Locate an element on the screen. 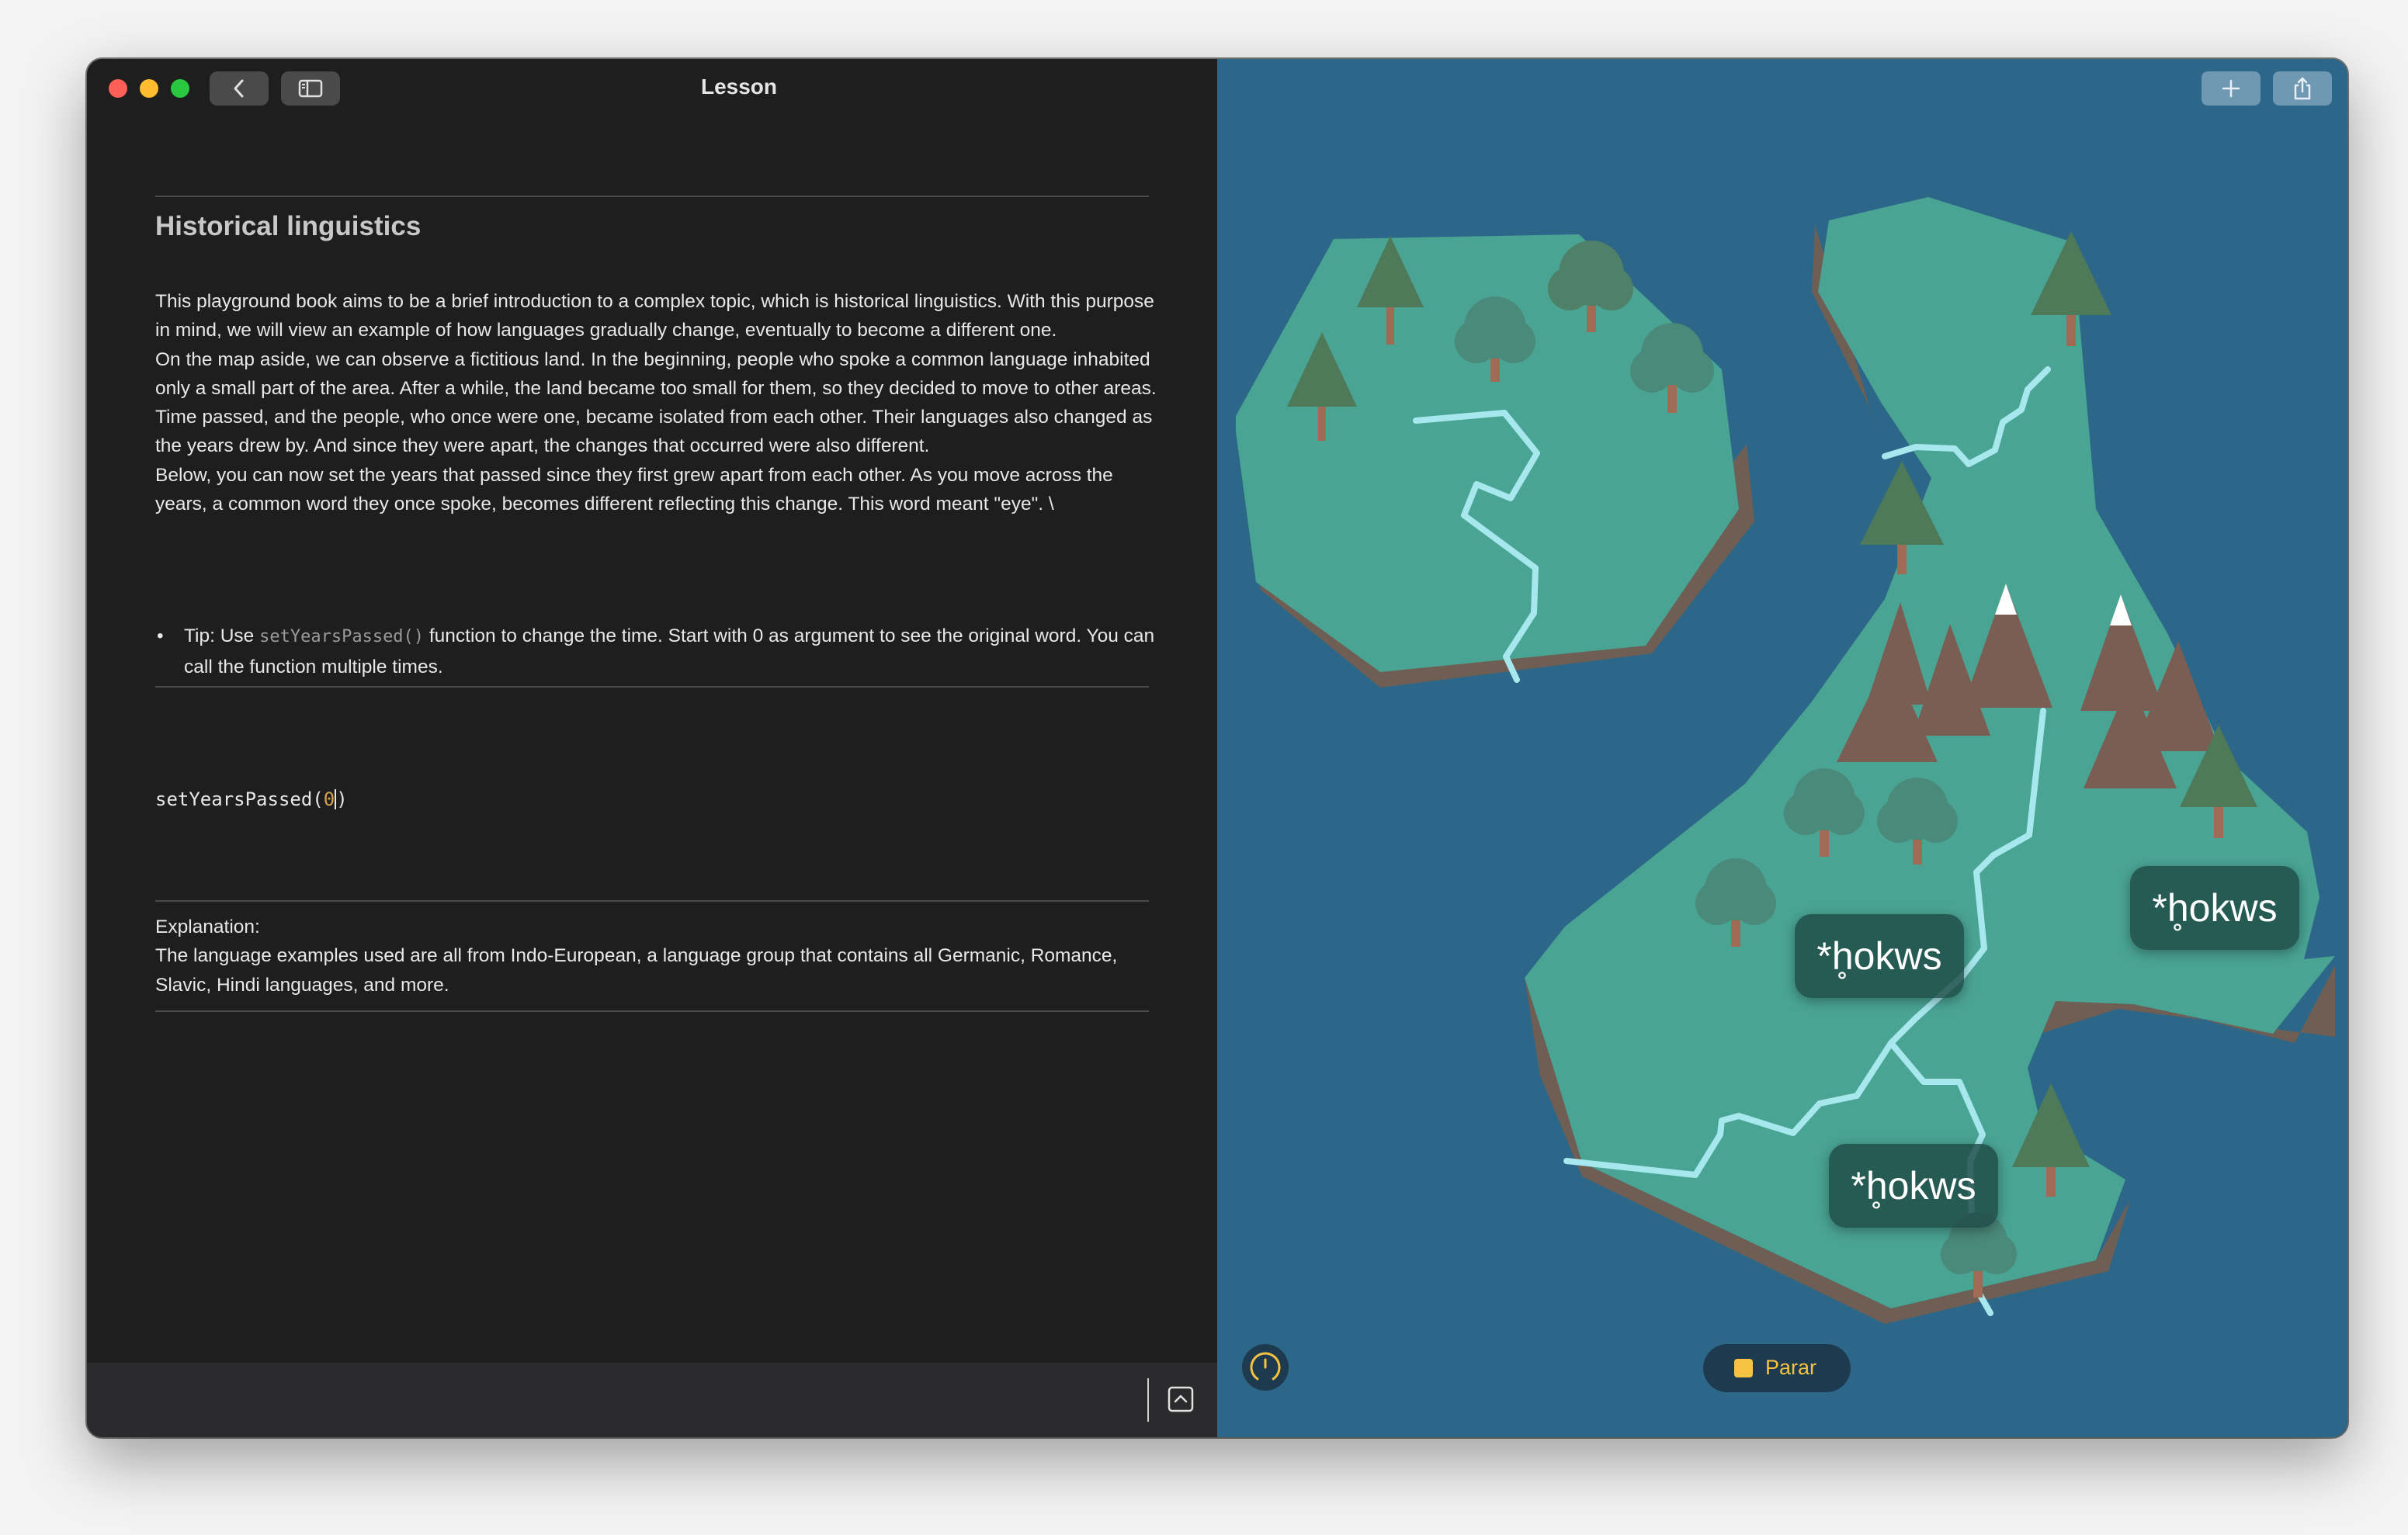 This screenshot has height=1535, width=2408. chevron-up-square-icon is located at coordinates (1181, 1399).